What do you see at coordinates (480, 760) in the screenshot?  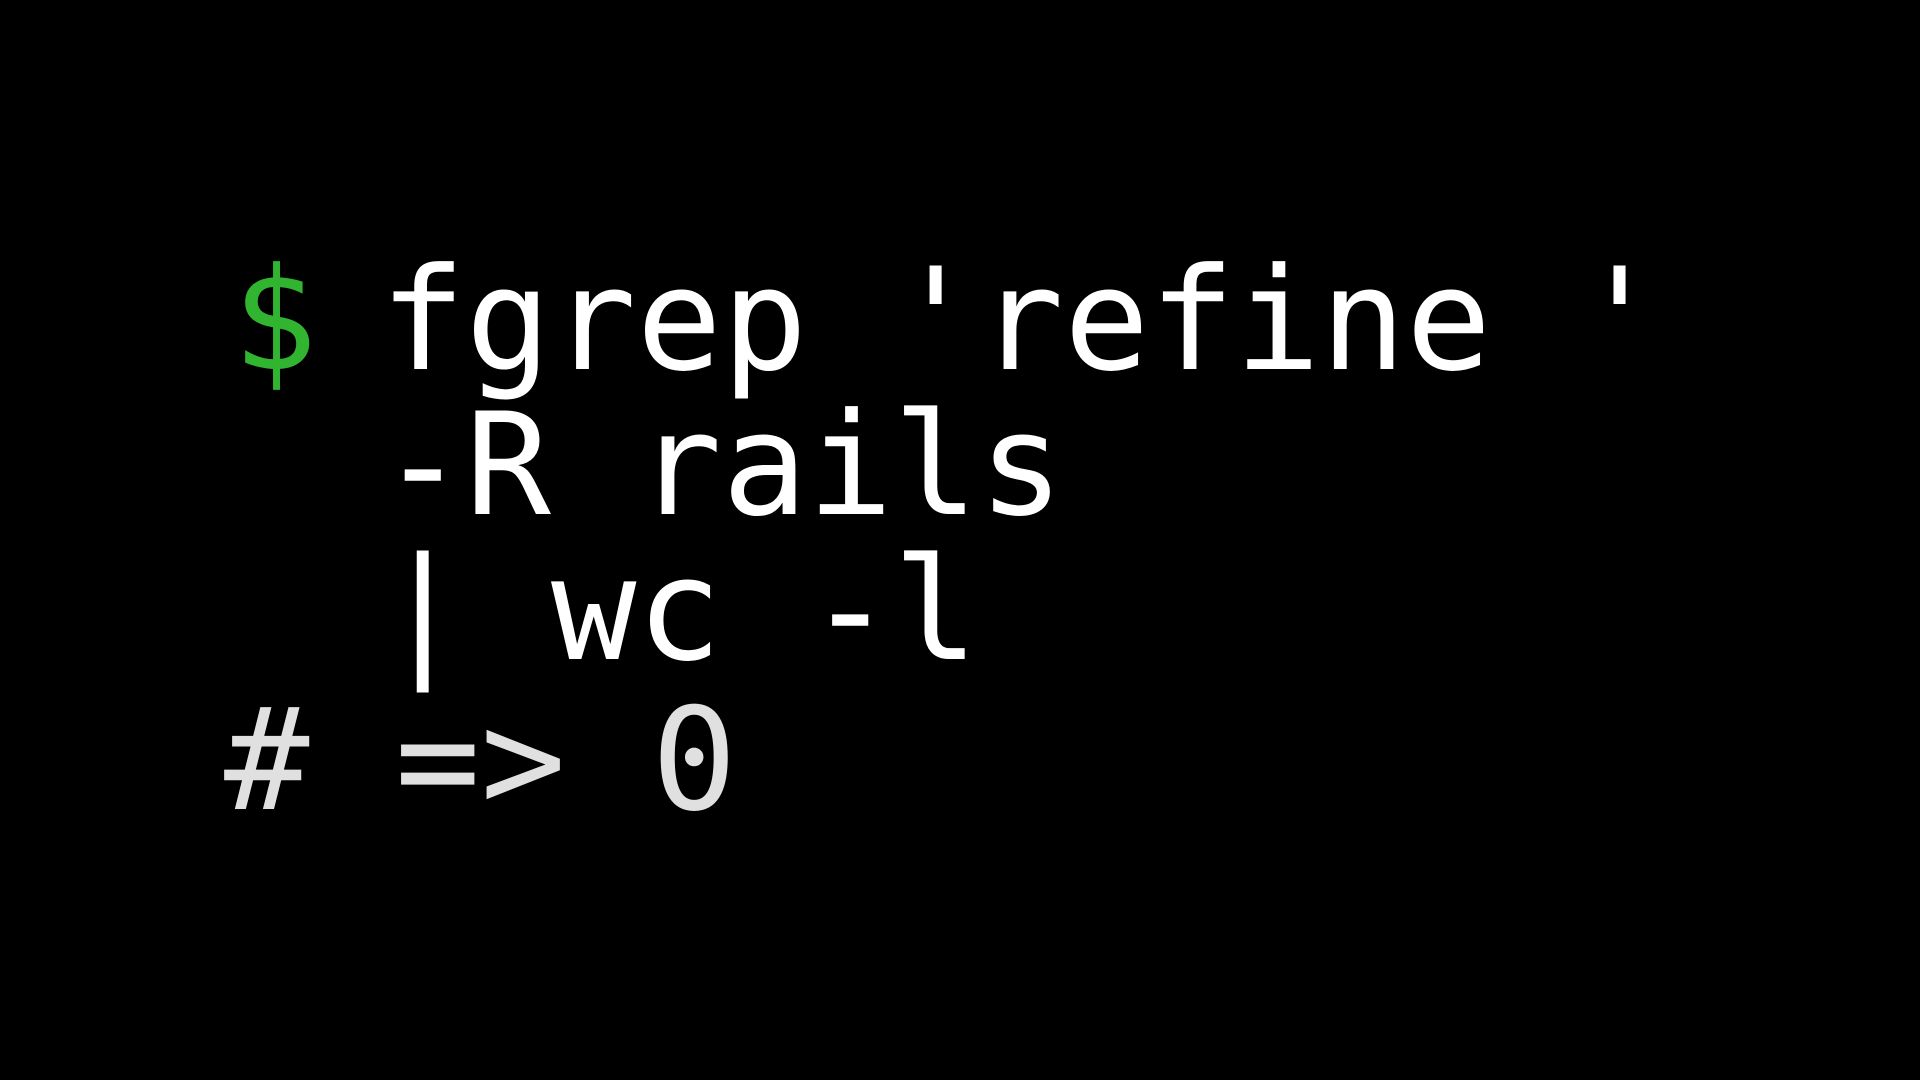 I see `output-text: # => 0` at bounding box center [480, 760].